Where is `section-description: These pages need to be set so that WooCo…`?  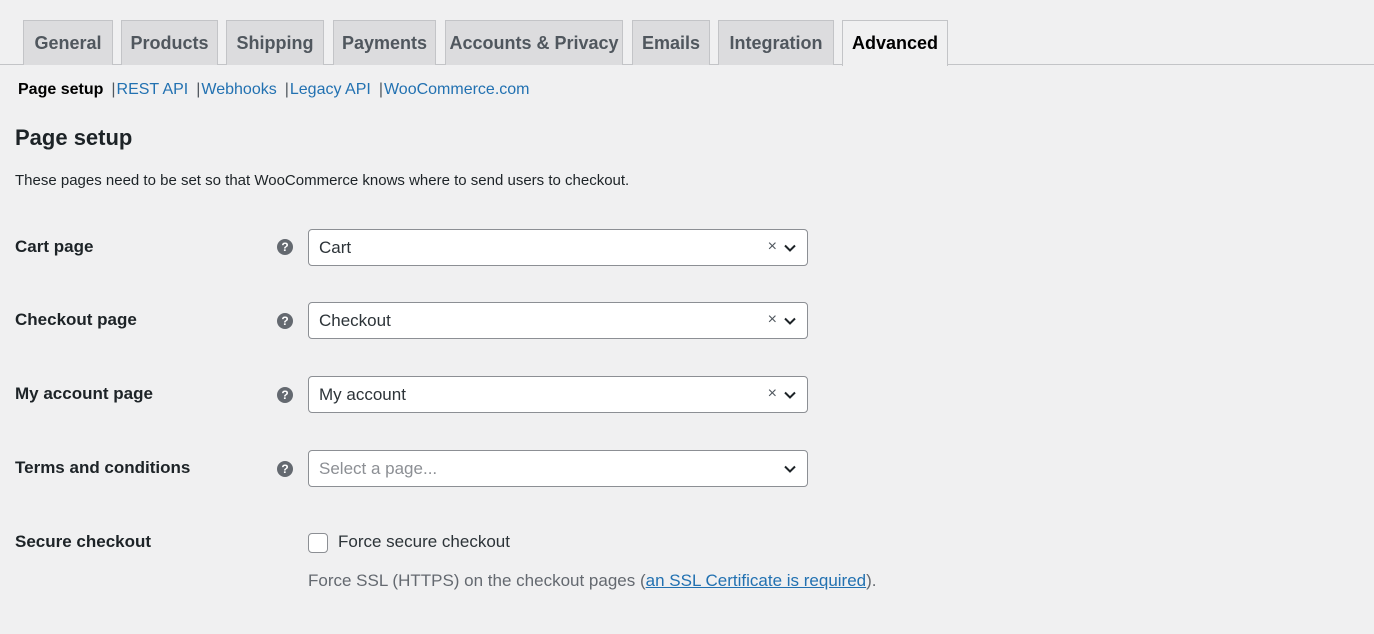 section-description: These pages need to be set so that WooCo… is located at coordinates (322, 180).